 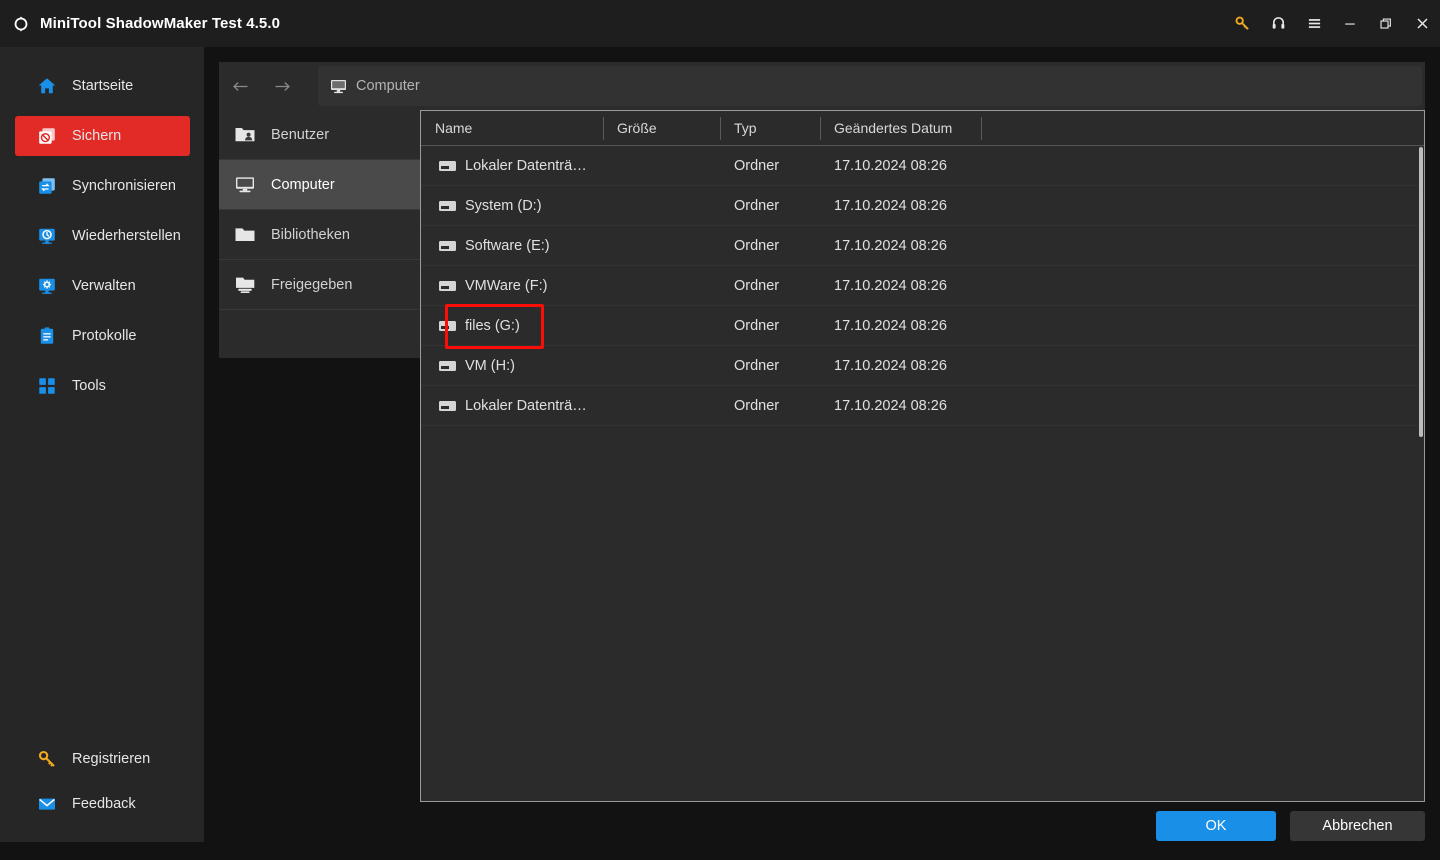 I want to click on file-name-cell: VM (H:), so click(x=512, y=366).